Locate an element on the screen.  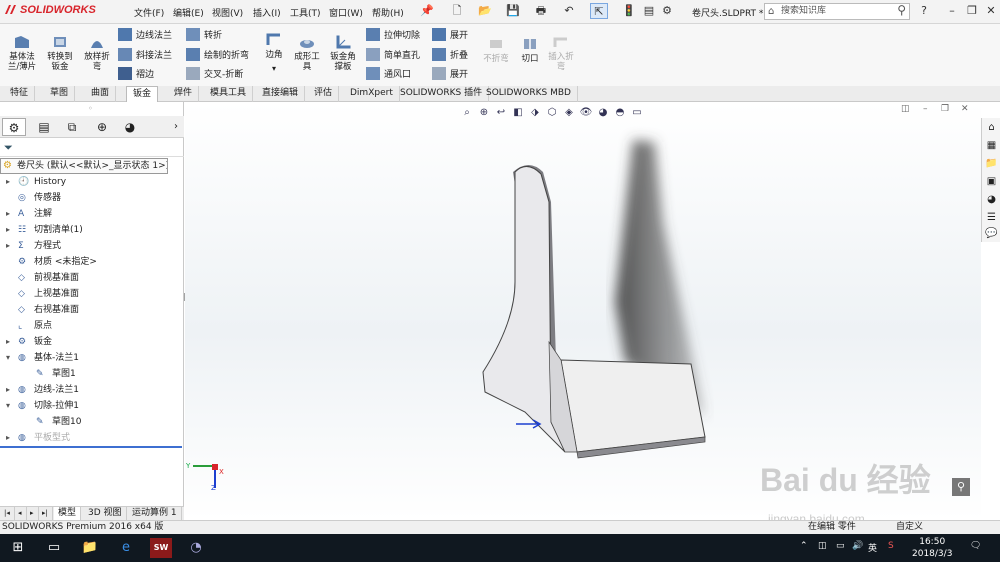
forming-tool-button: 成形工 具 is located at coordinates (307, 53).